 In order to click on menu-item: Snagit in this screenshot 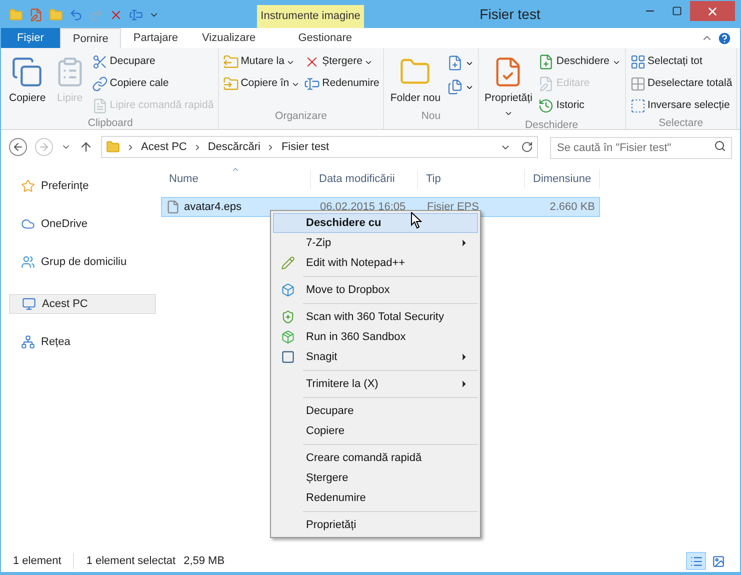, I will do `click(375, 357)`.